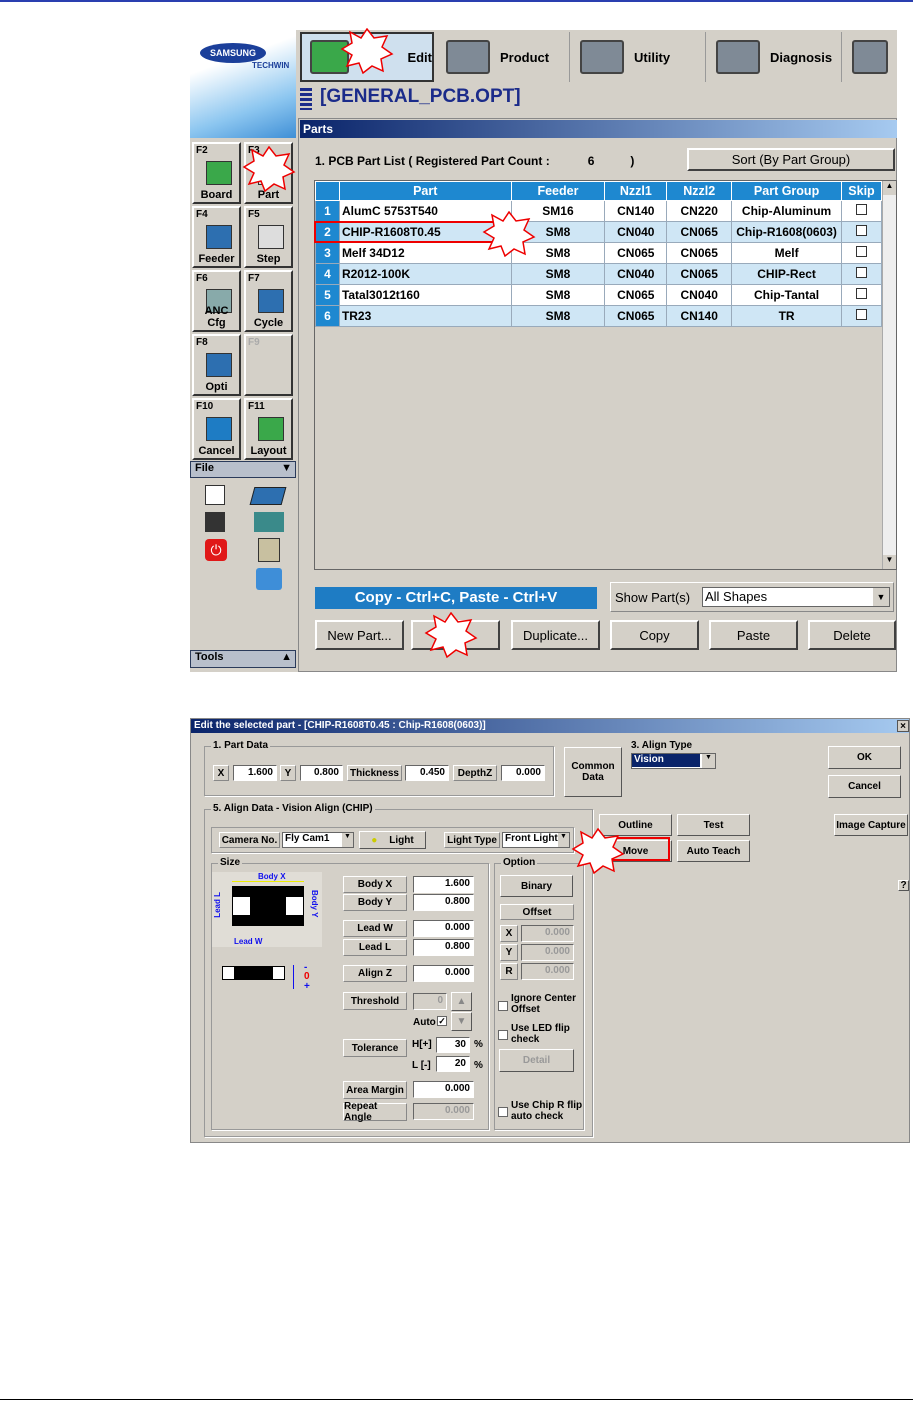 The image size is (913, 1402). Describe the element at coordinates (713, 825) in the screenshot. I see `test-button: Test` at that location.